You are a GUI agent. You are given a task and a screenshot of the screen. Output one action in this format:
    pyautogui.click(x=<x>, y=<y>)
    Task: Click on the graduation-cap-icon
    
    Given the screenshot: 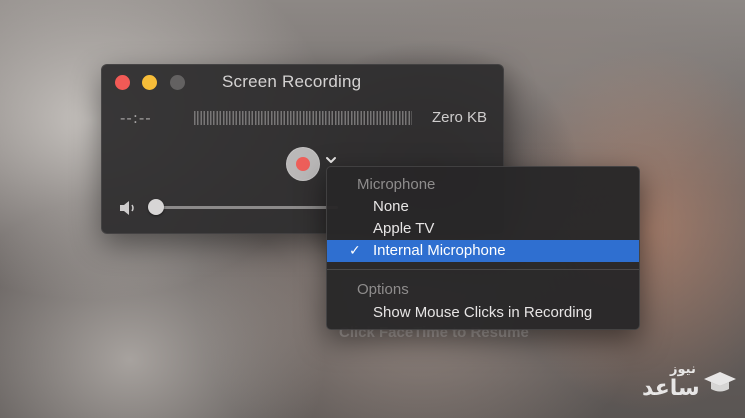 What is the action you would take?
    pyautogui.click(x=720, y=382)
    